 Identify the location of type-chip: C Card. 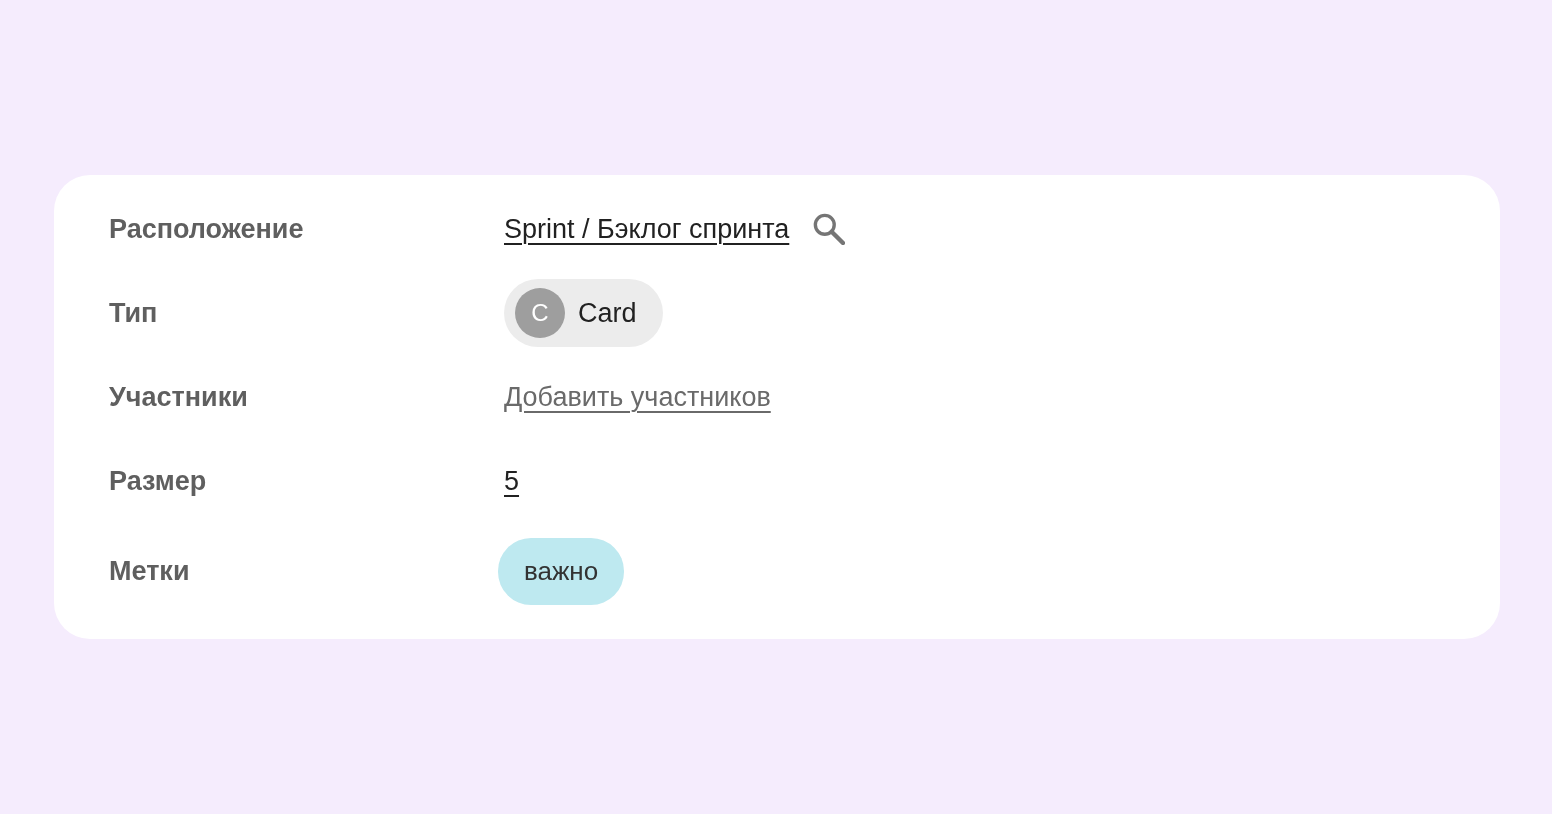
(583, 313).